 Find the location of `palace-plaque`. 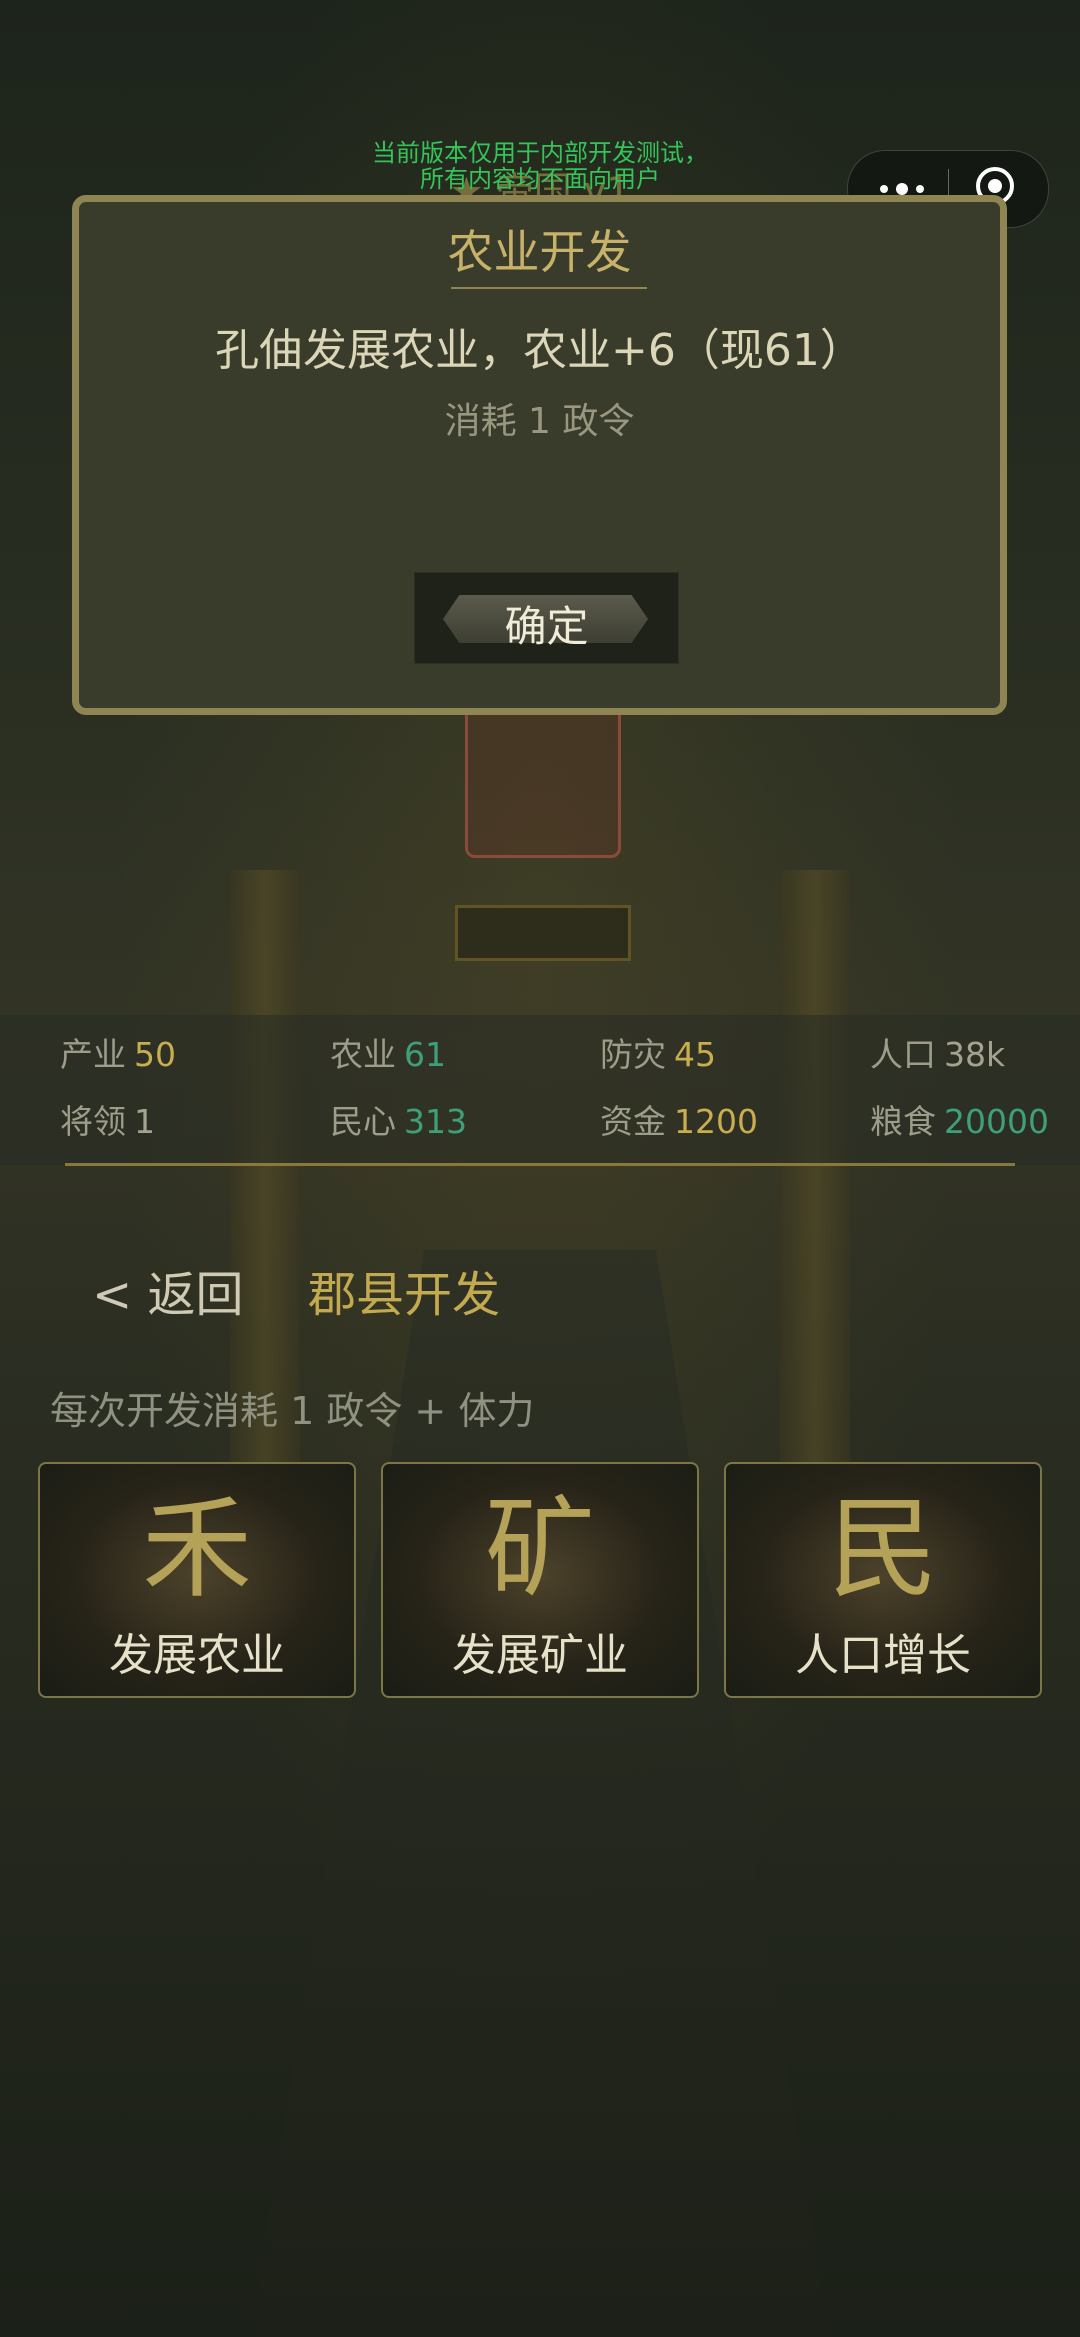

palace-plaque is located at coordinates (543, 933).